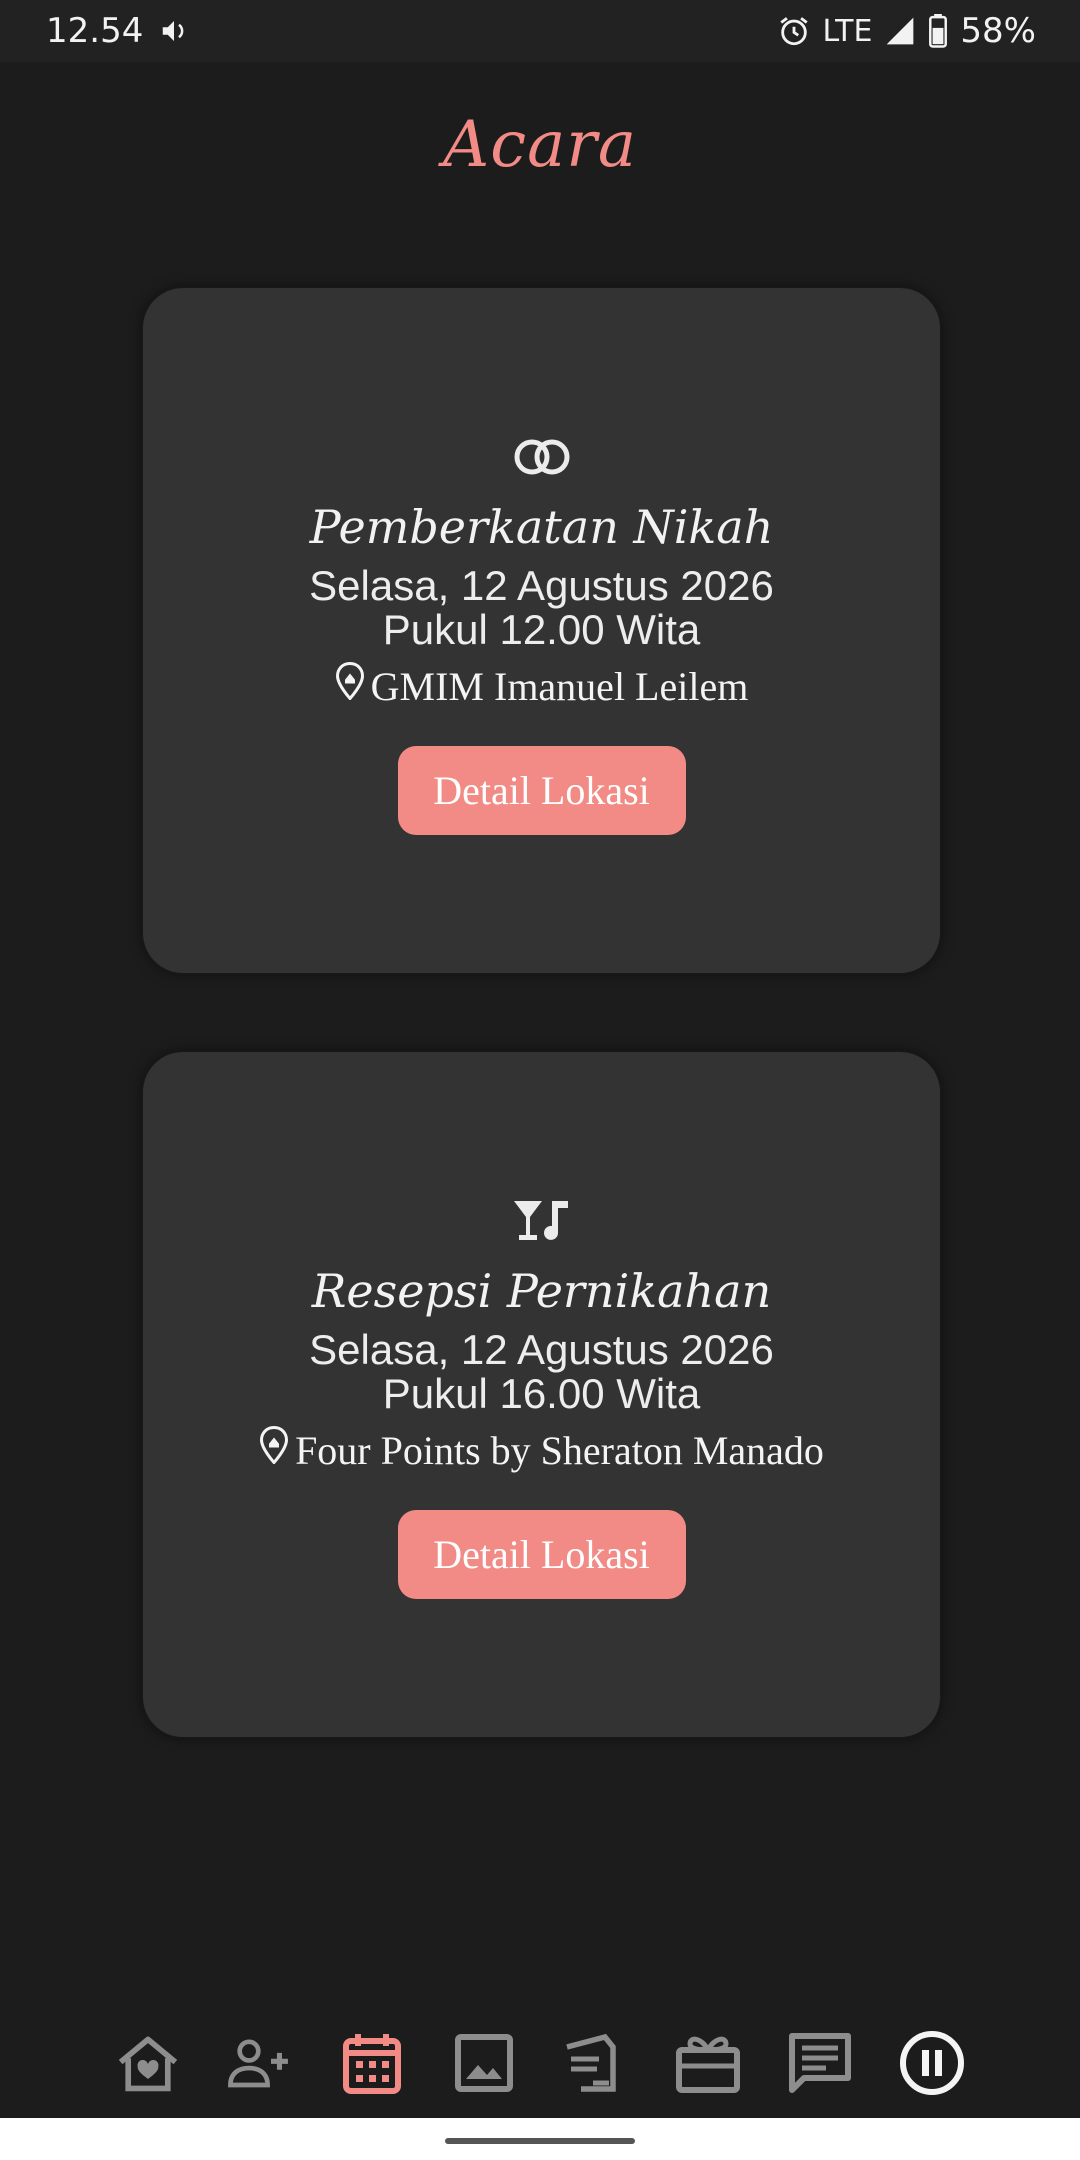 This screenshot has width=1080, height=2160. What do you see at coordinates (998, 31) in the screenshot?
I see `battery-level: 58%` at bounding box center [998, 31].